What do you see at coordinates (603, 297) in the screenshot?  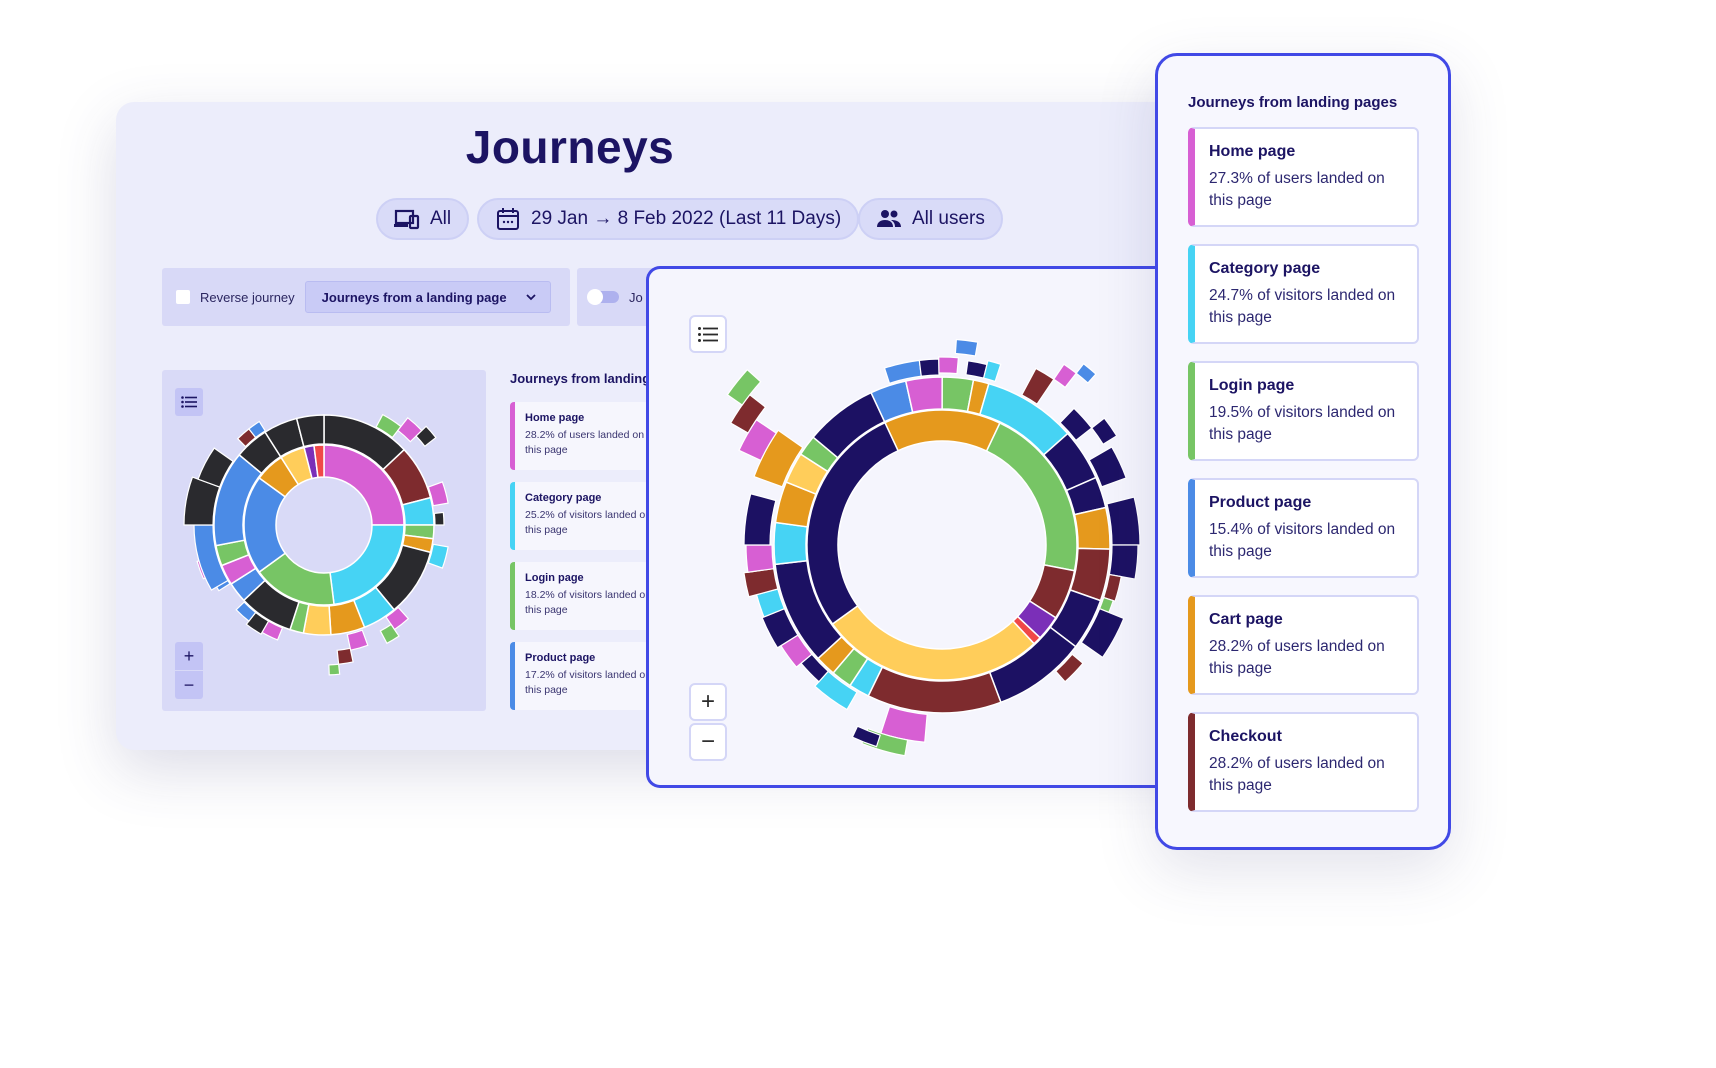 I see `toggle-switch` at bounding box center [603, 297].